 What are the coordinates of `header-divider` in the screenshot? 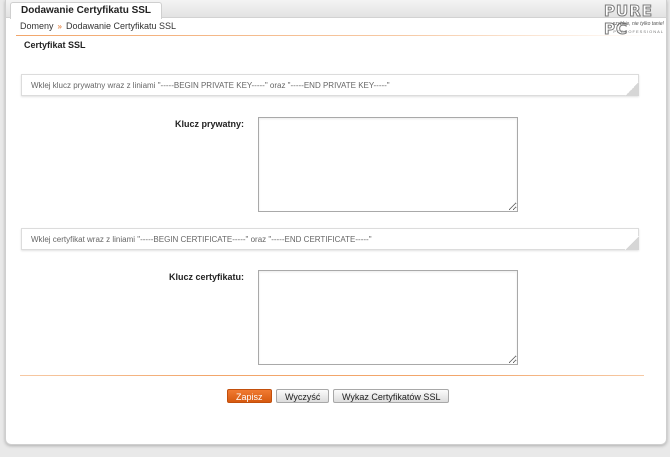 It's located at (336, 35).